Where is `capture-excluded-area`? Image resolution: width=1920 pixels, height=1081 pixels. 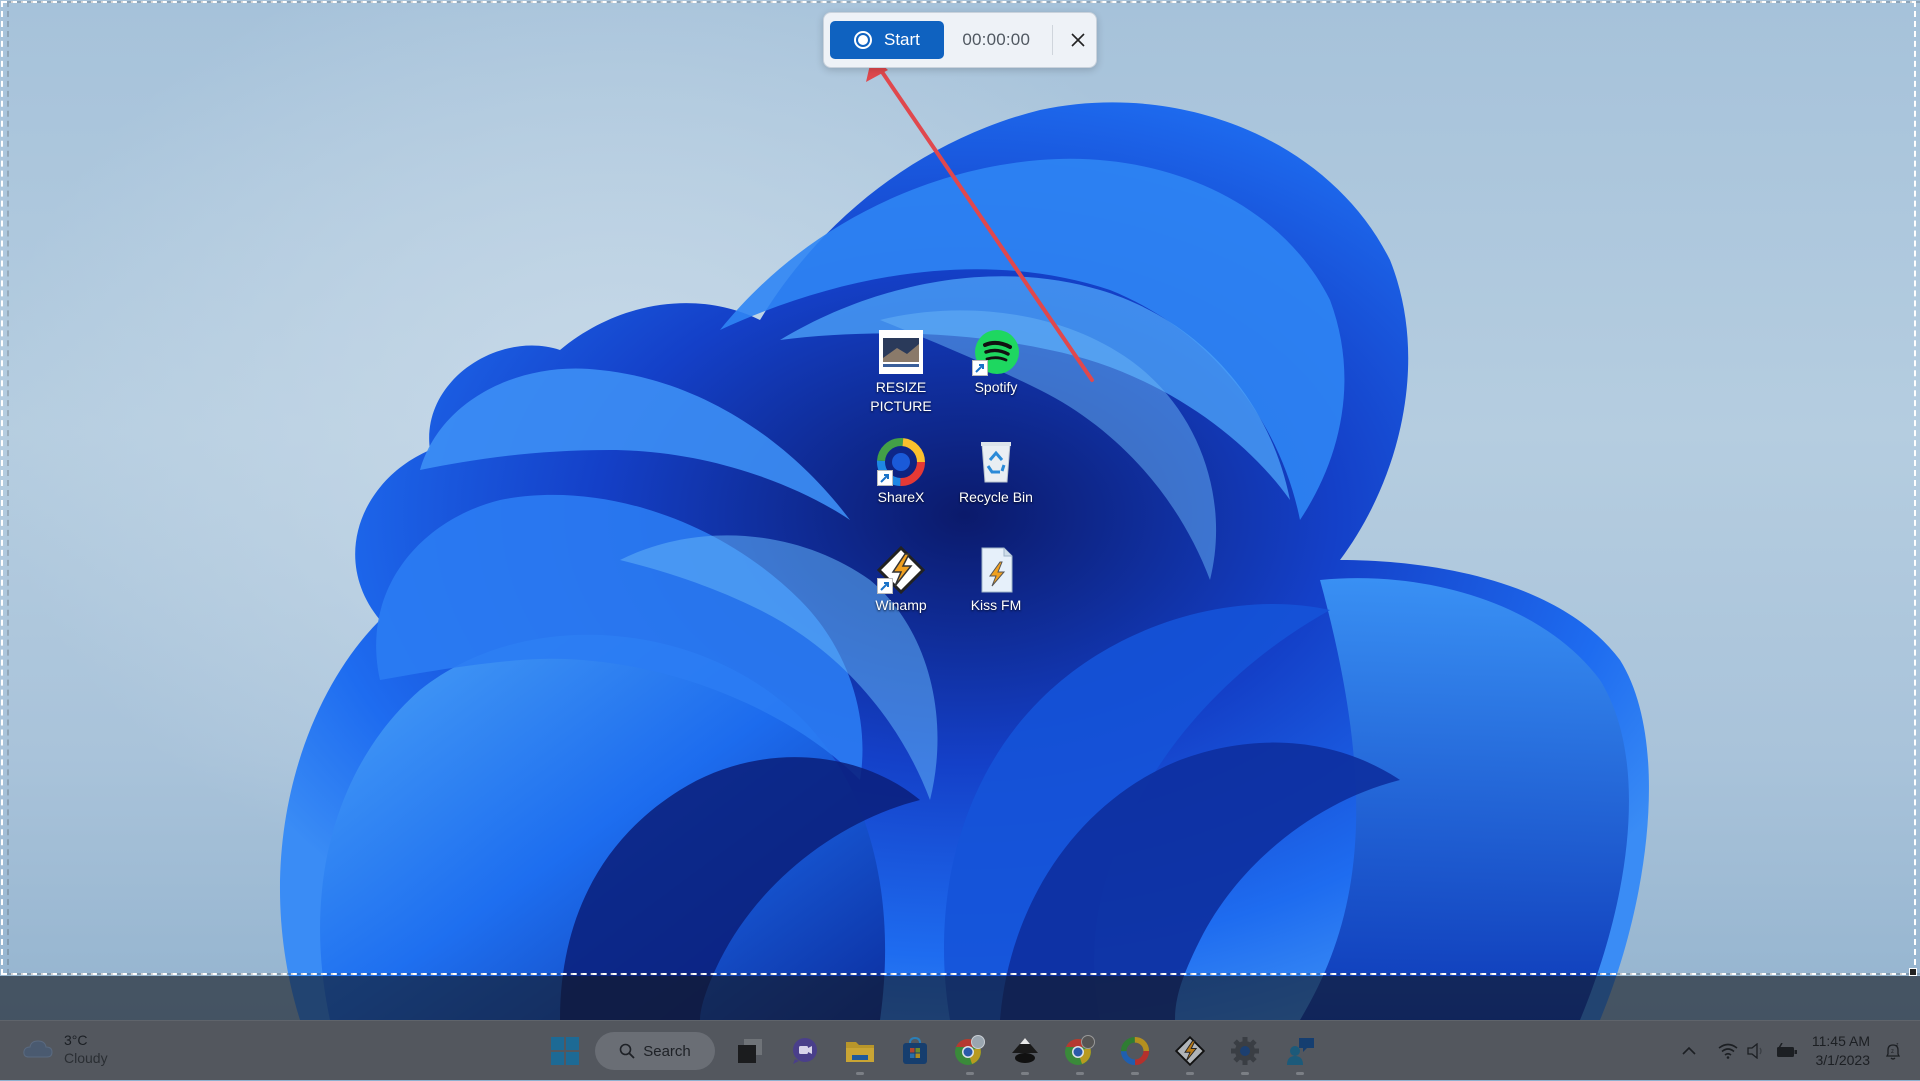
capture-excluded-area is located at coordinates (960, 998).